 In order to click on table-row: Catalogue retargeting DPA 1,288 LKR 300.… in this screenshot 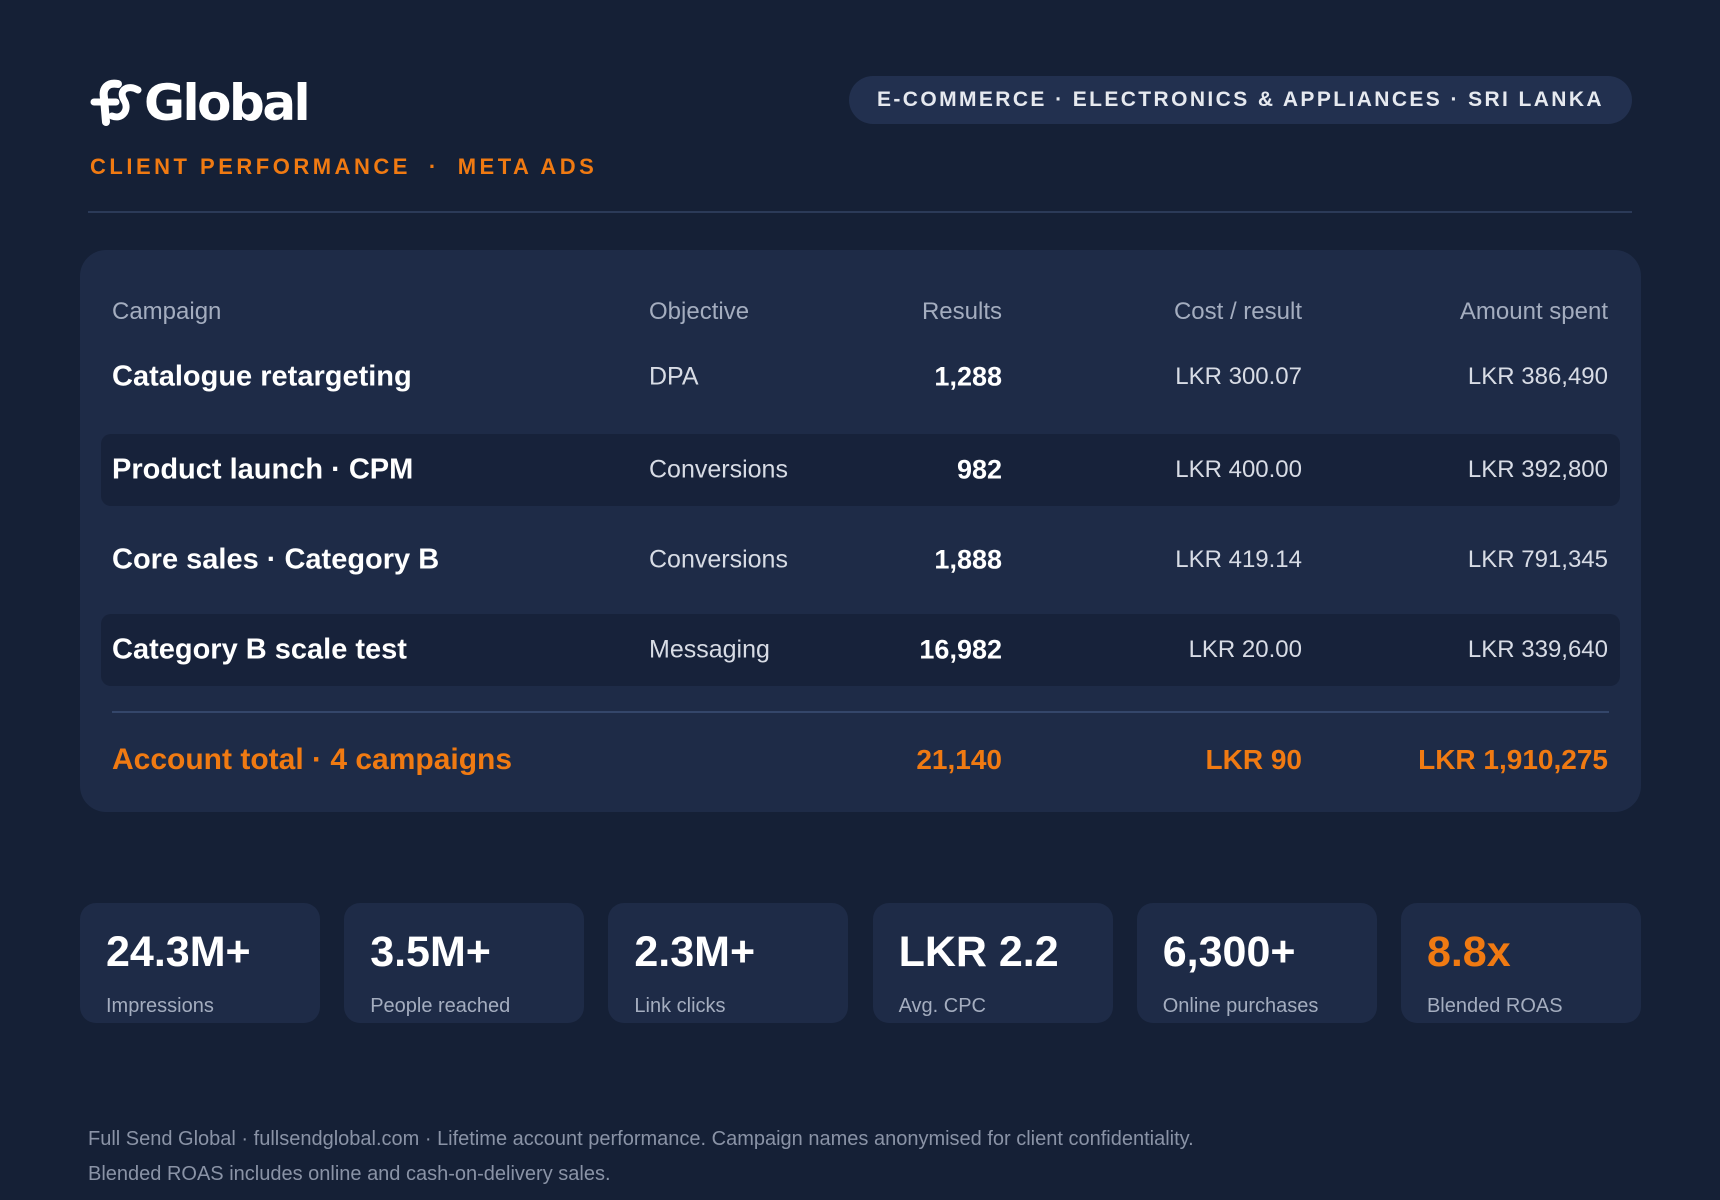, I will do `click(860, 377)`.